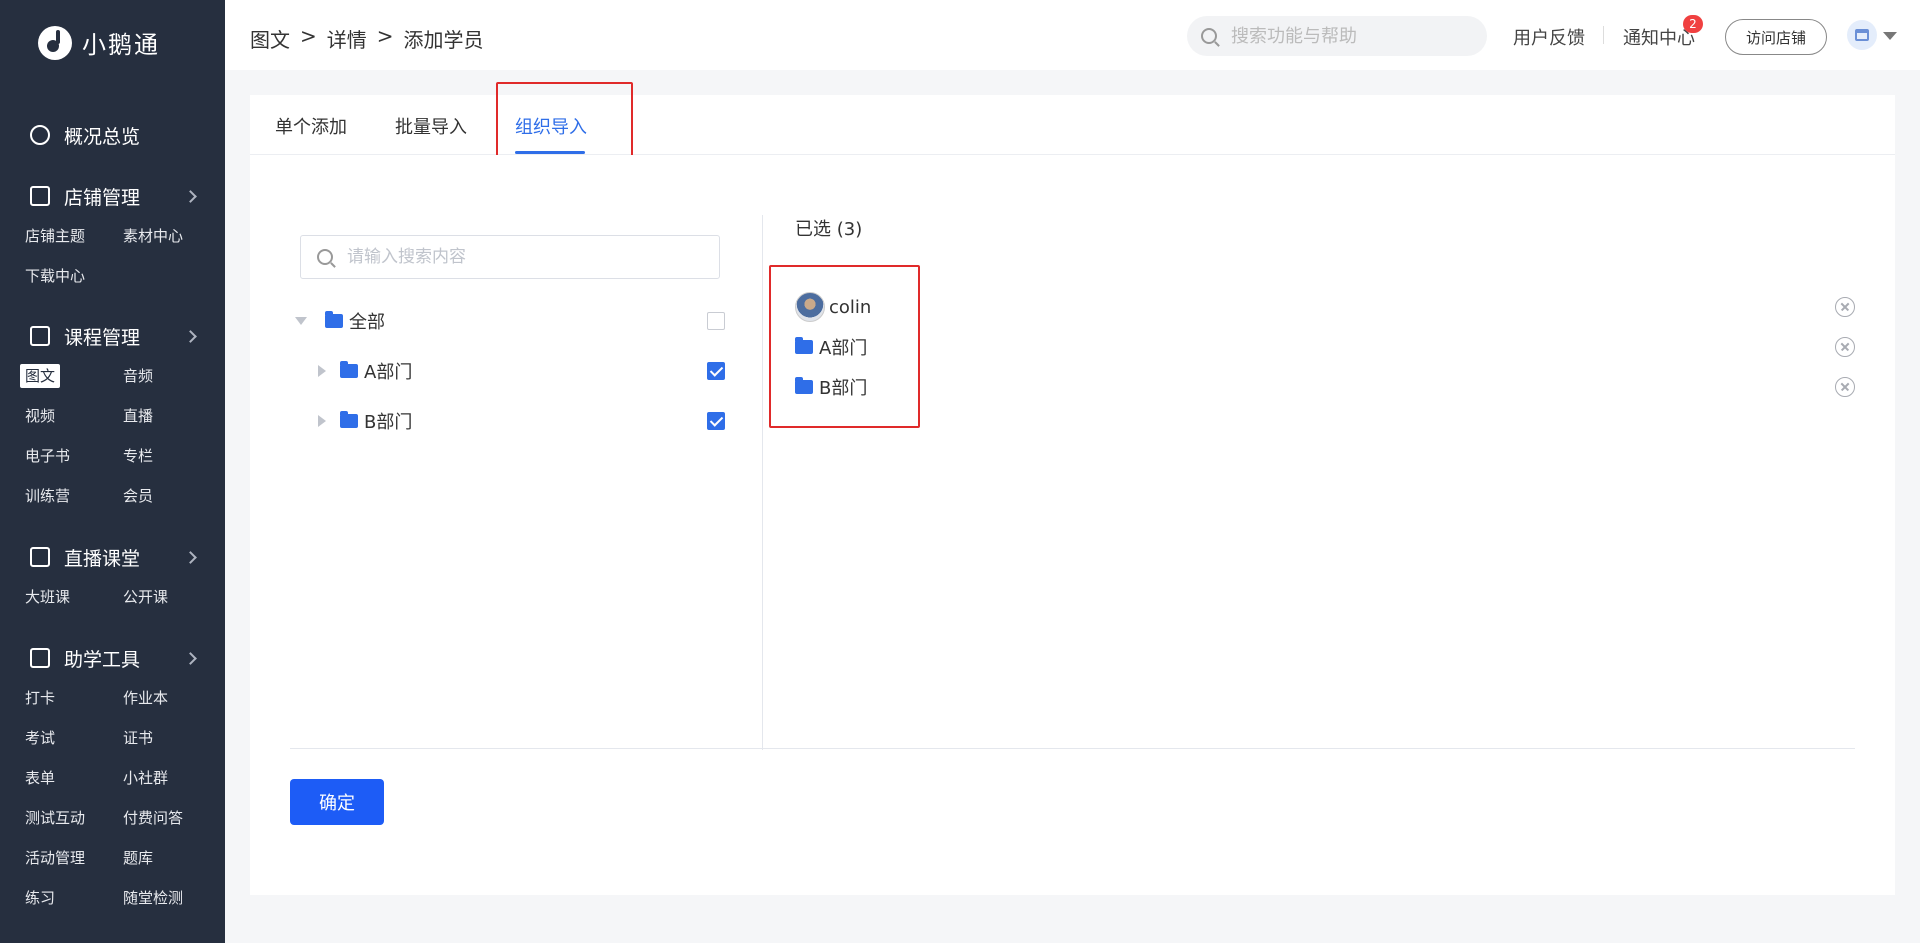  Describe the element at coordinates (102, 659) in the screenshot. I see `nav-head-label: 助学工具` at that location.